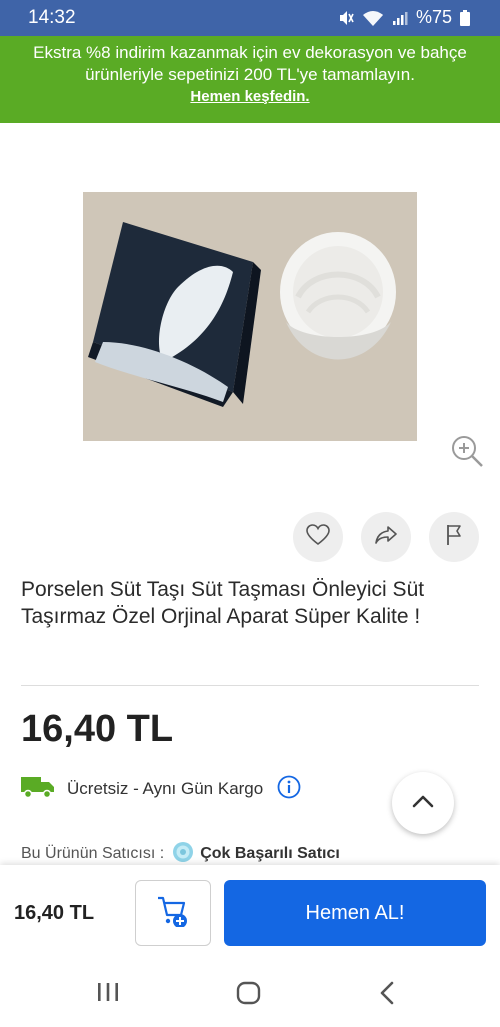 This screenshot has width=500, height=1027. I want to click on report-button, so click(454, 537).